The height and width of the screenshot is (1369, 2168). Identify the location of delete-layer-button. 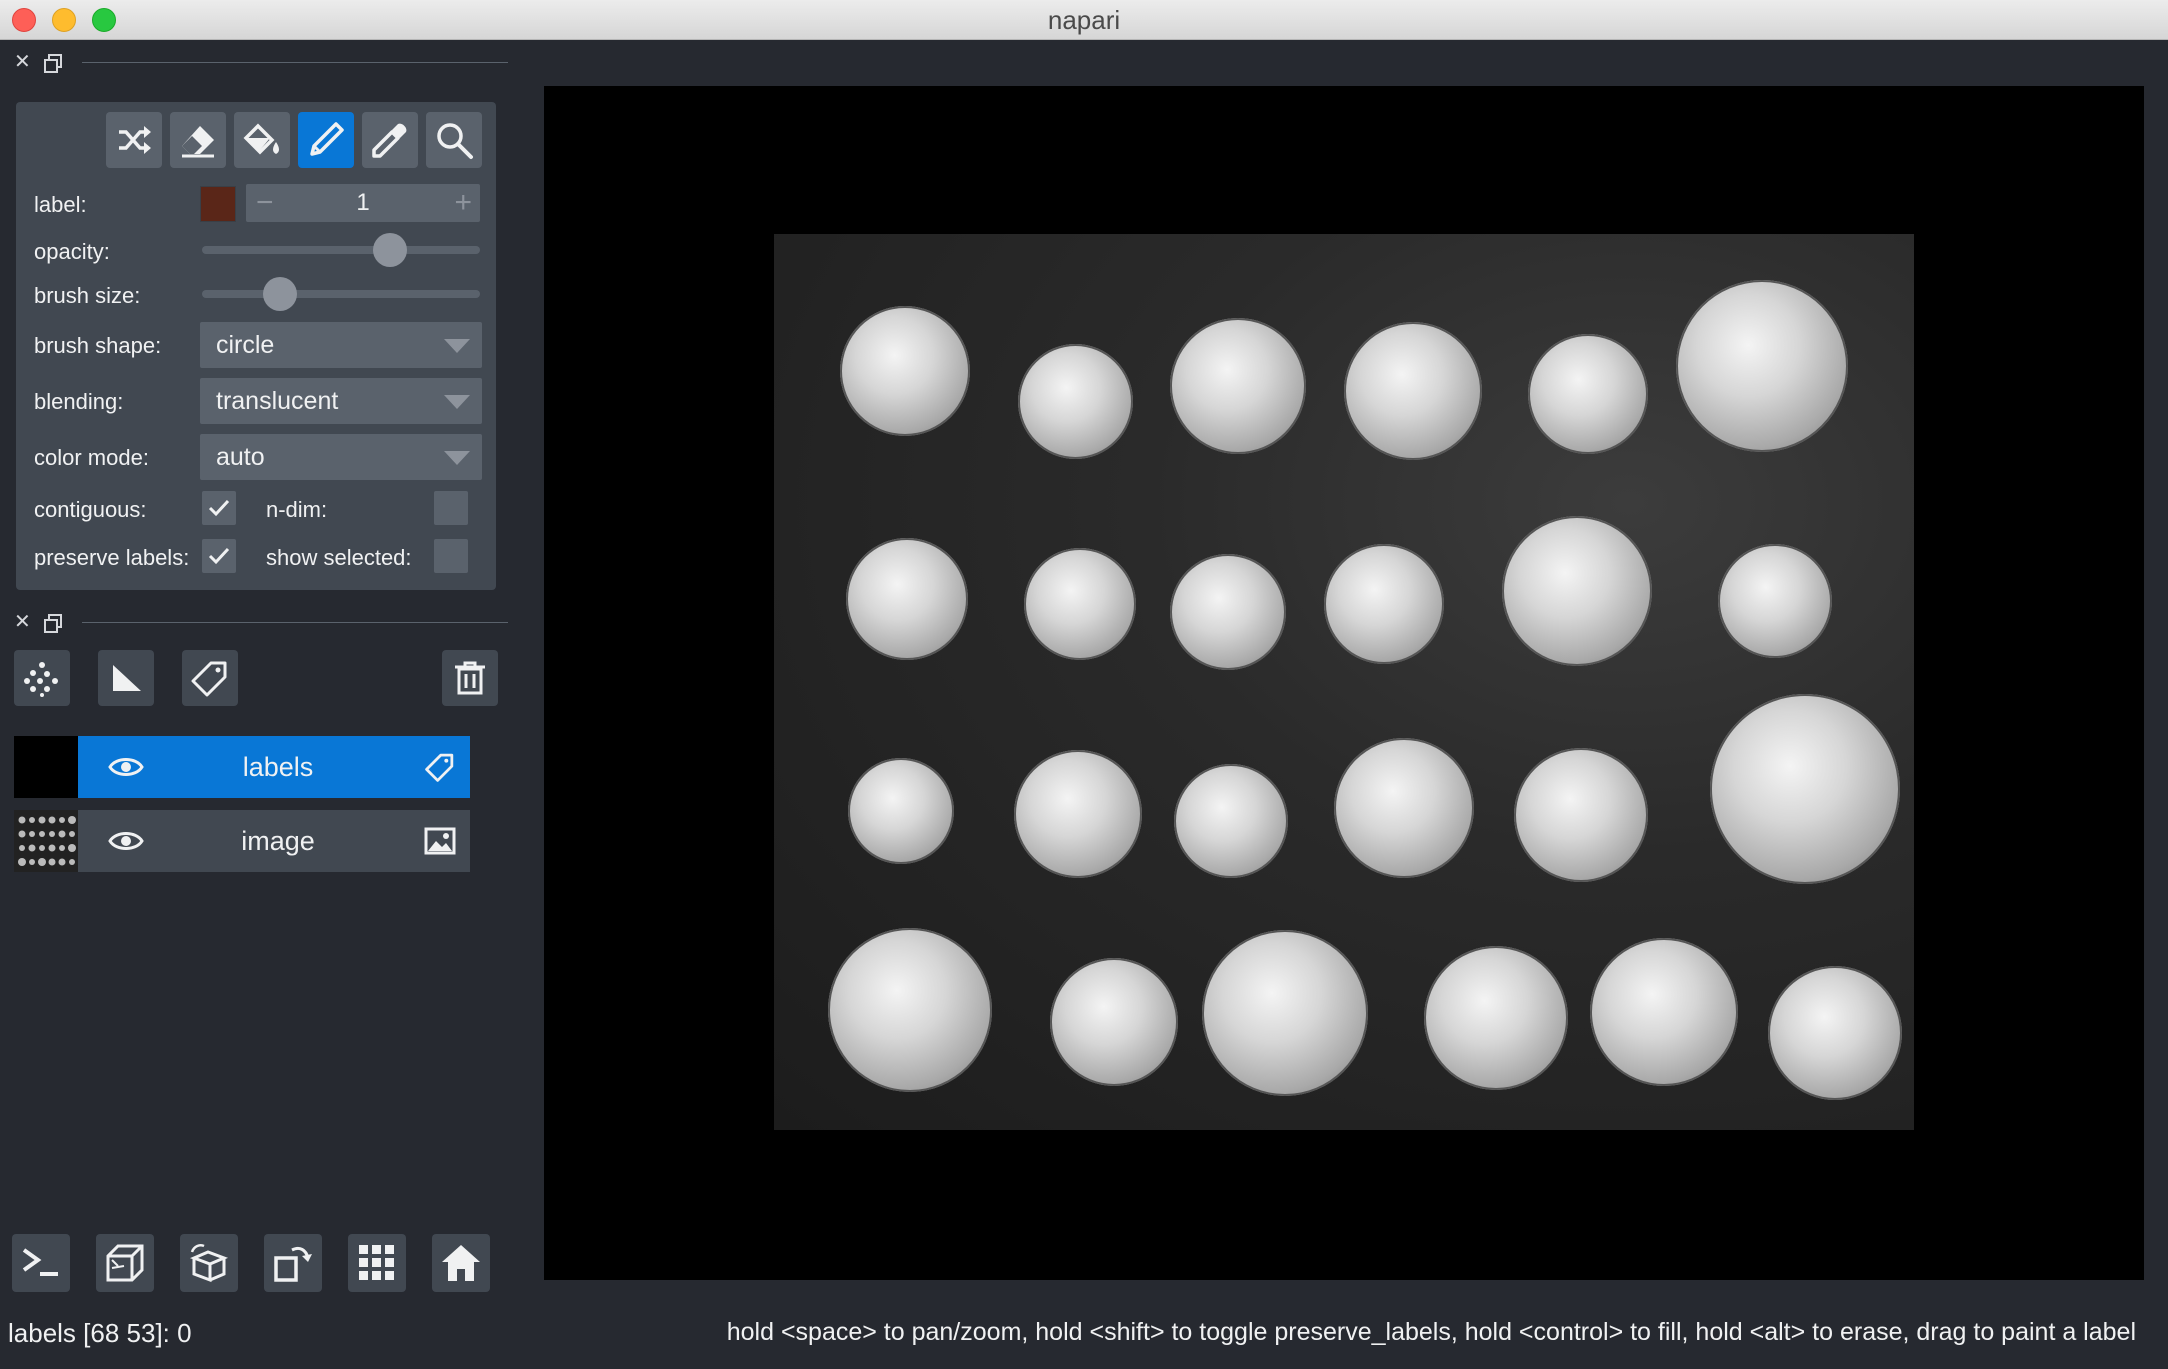
(470, 678).